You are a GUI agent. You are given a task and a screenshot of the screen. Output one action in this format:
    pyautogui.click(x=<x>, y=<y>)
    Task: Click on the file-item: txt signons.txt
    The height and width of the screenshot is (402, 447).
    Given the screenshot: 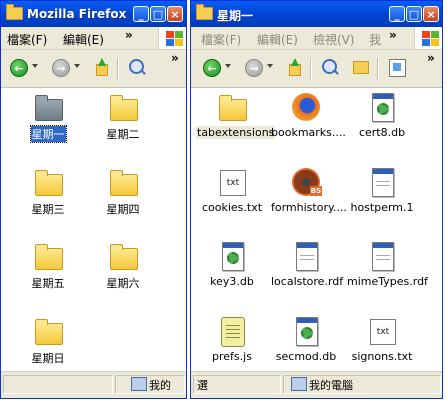 What is the action you would take?
    pyautogui.click(x=382, y=339)
    